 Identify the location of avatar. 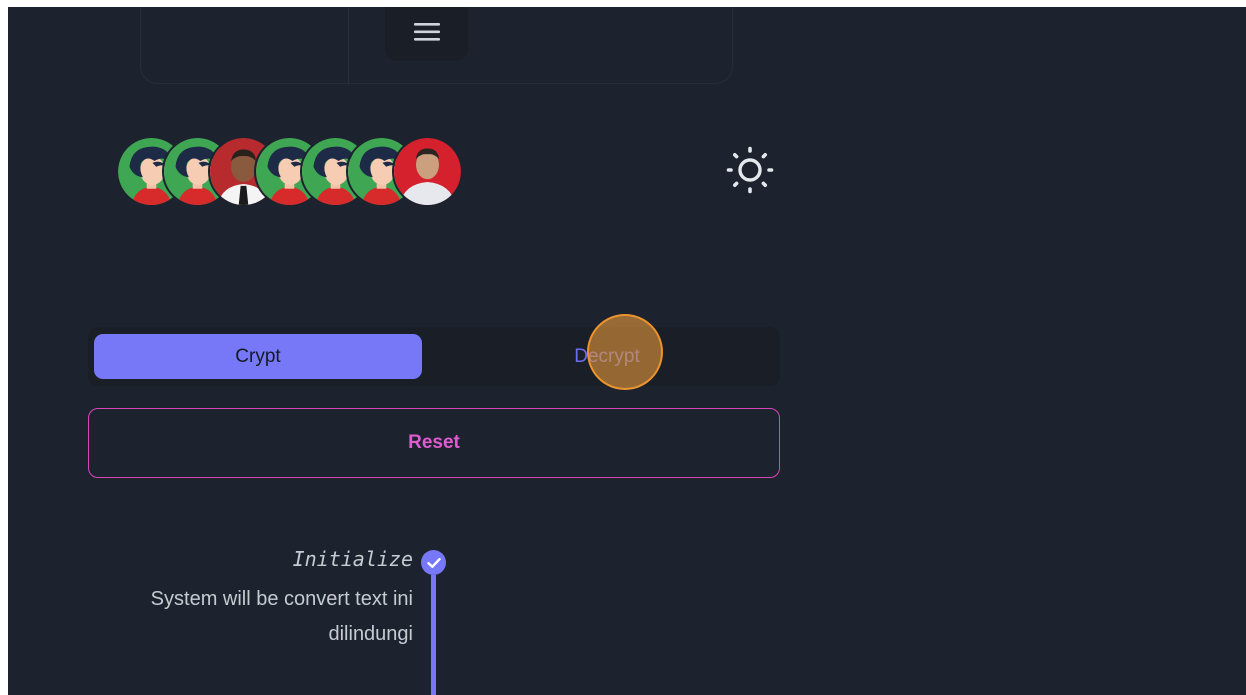
(427, 171).